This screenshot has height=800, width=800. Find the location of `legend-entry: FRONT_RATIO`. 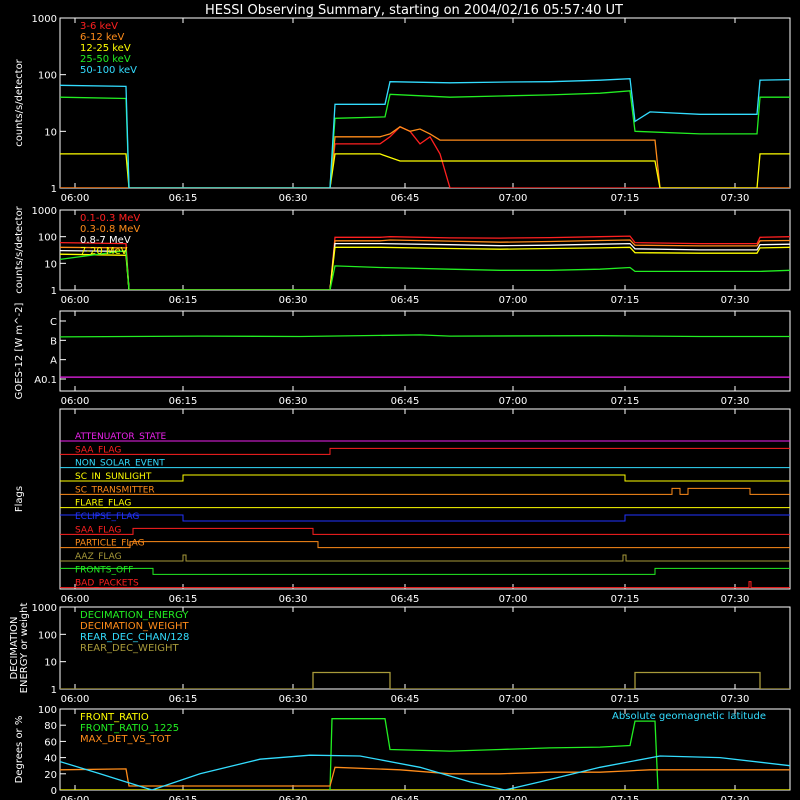

legend-entry: FRONT_RATIO is located at coordinates (114, 717).